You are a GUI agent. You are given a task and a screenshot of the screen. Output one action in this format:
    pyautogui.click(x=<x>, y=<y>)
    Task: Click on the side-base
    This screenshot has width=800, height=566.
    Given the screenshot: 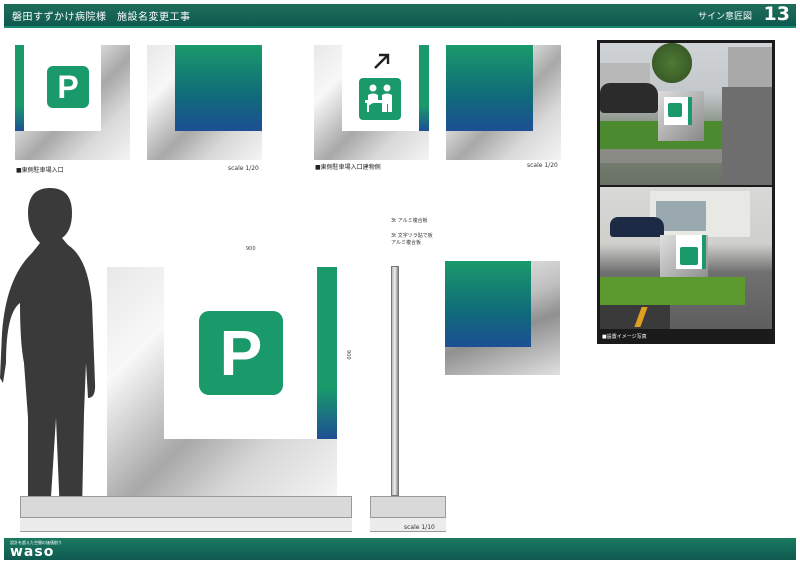 What is the action you would take?
    pyautogui.click(x=408, y=507)
    